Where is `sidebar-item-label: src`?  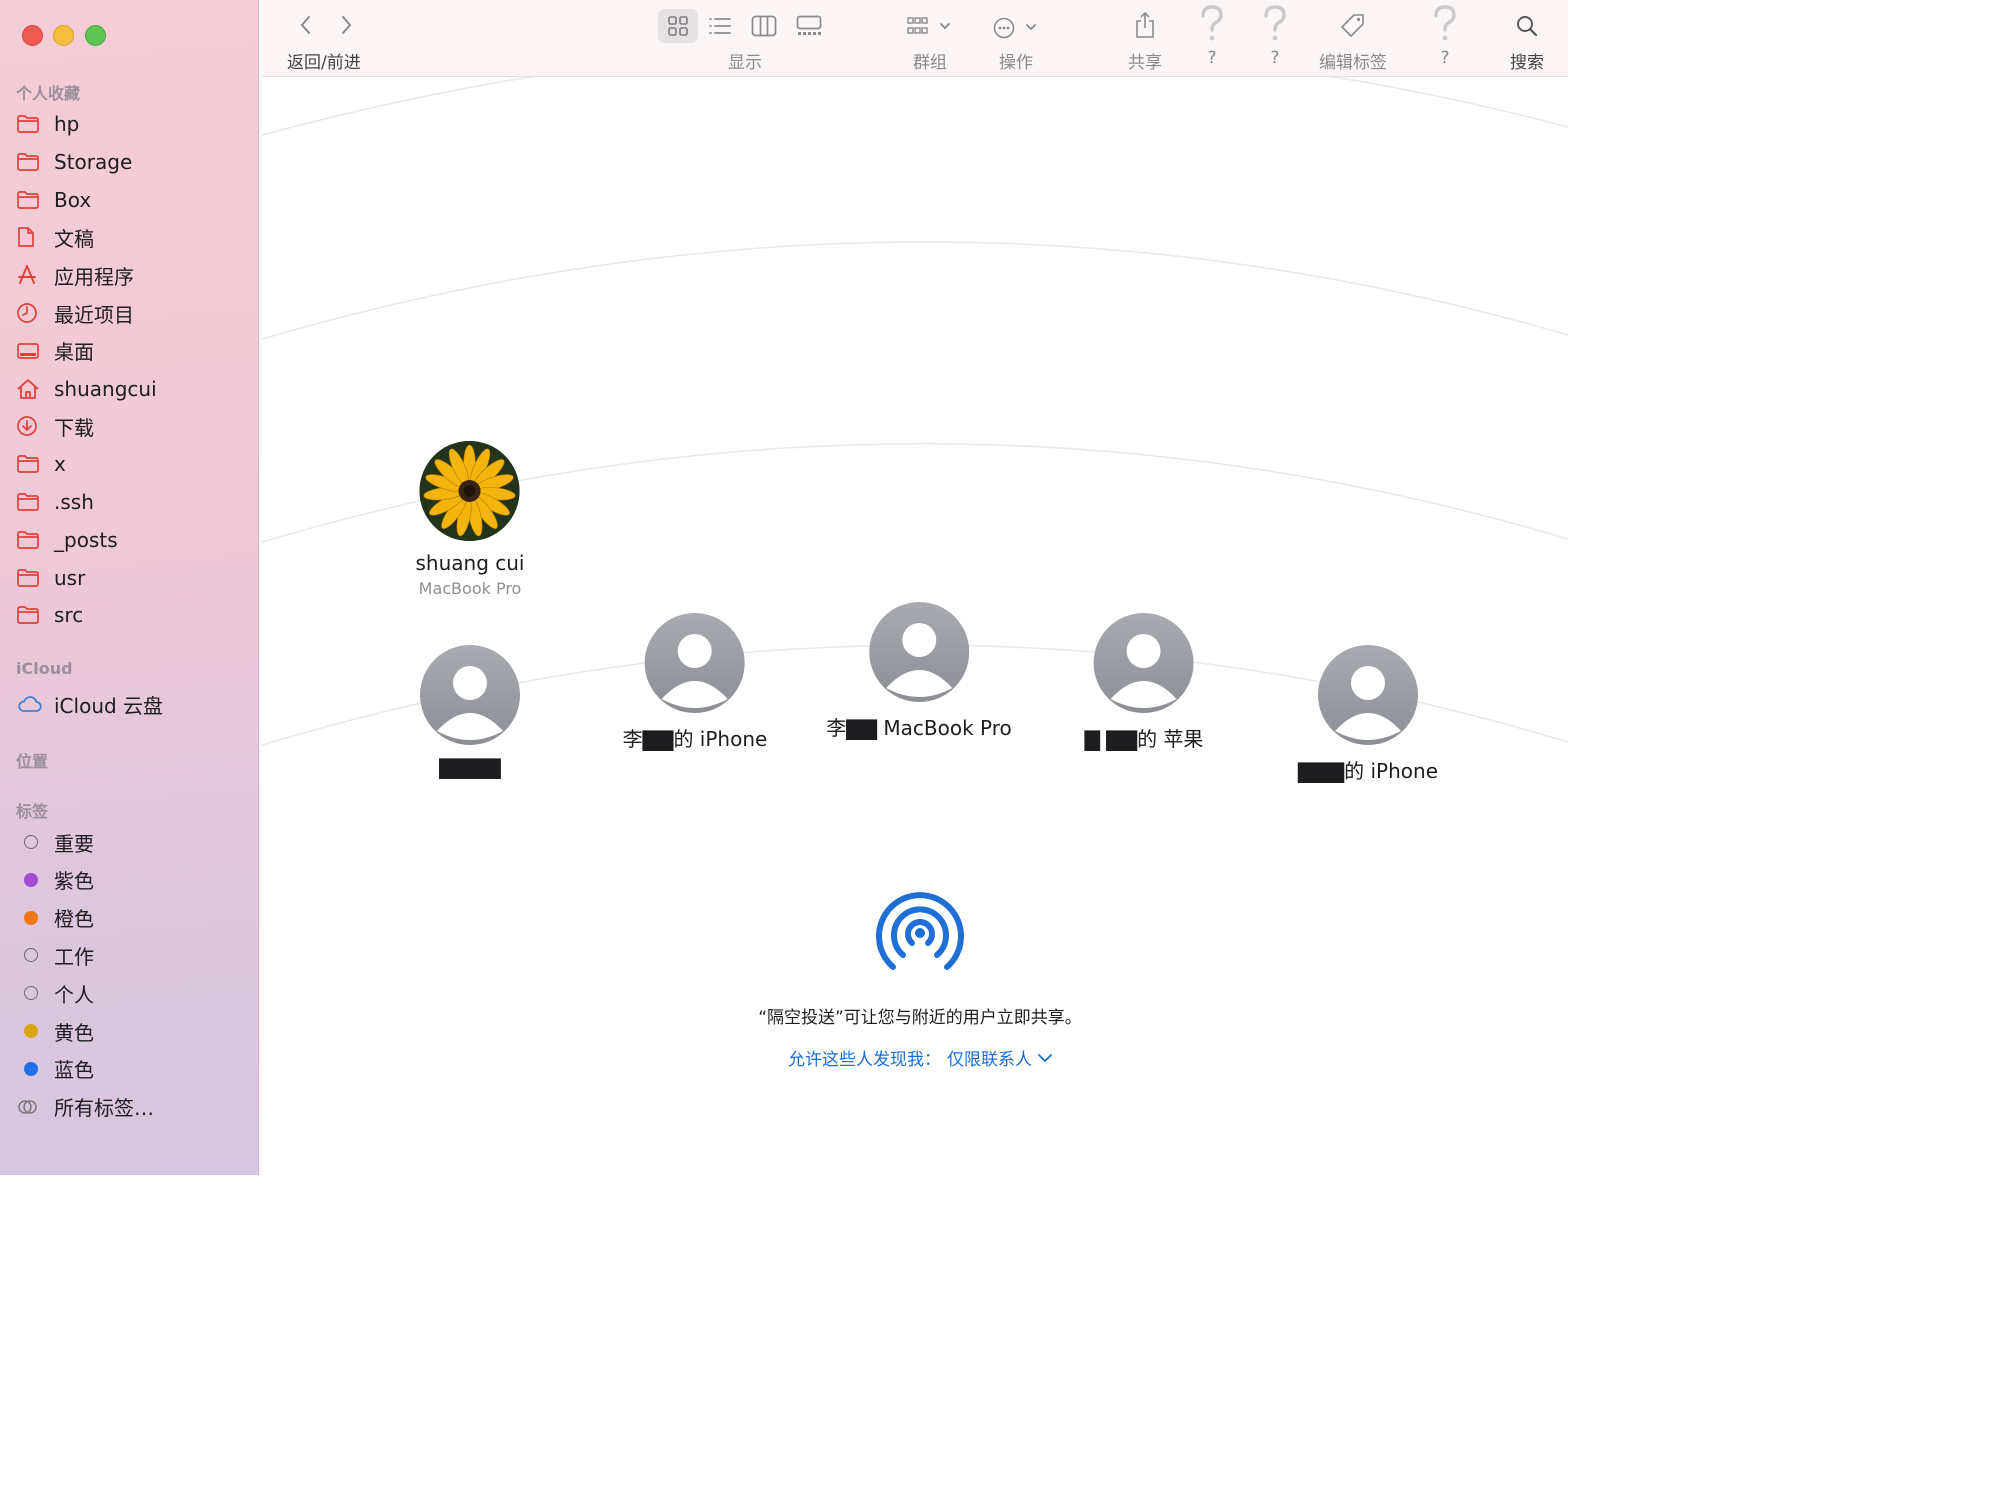
sidebar-item-label: src is located at coordinates (69, 615).